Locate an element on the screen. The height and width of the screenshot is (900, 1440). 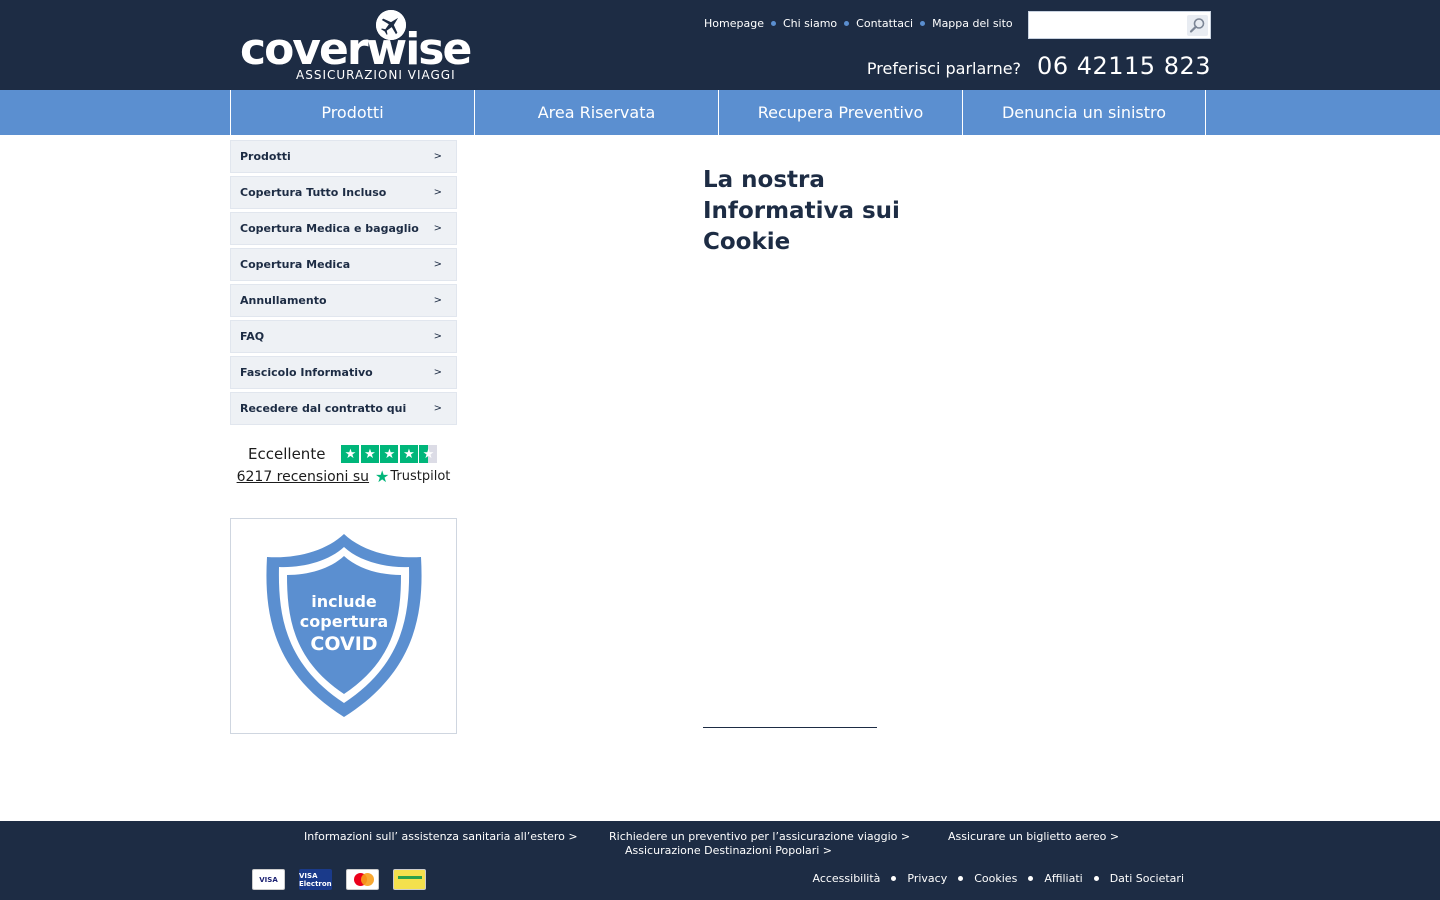
sidebar-item-faq: FAQ > is located at coordinates (343, 336).